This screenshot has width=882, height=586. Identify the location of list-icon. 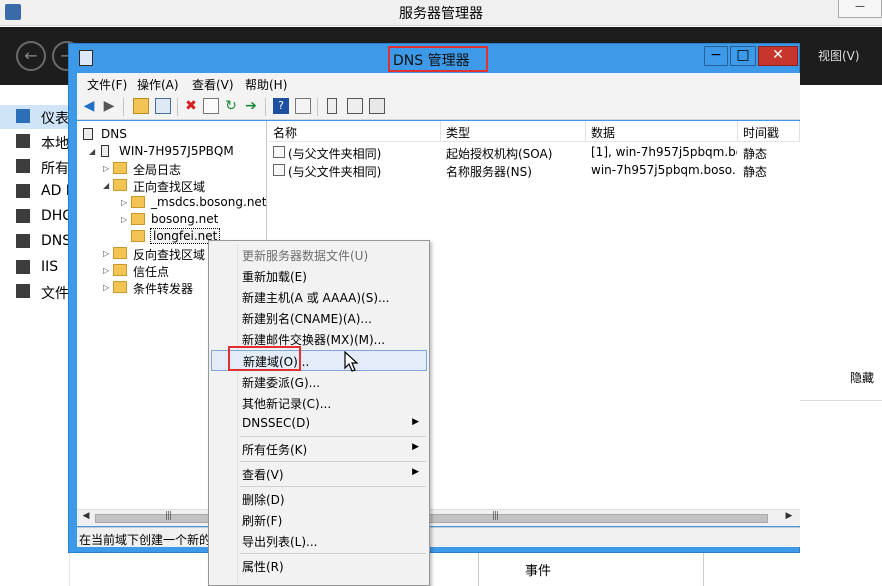
(355, 106).